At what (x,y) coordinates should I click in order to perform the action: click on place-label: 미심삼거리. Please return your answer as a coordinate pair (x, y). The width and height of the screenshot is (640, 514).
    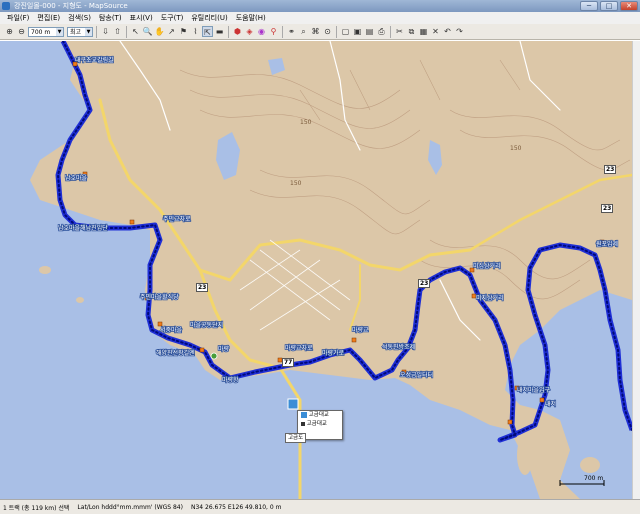
    Looking at the image, I should click on (486, 266).